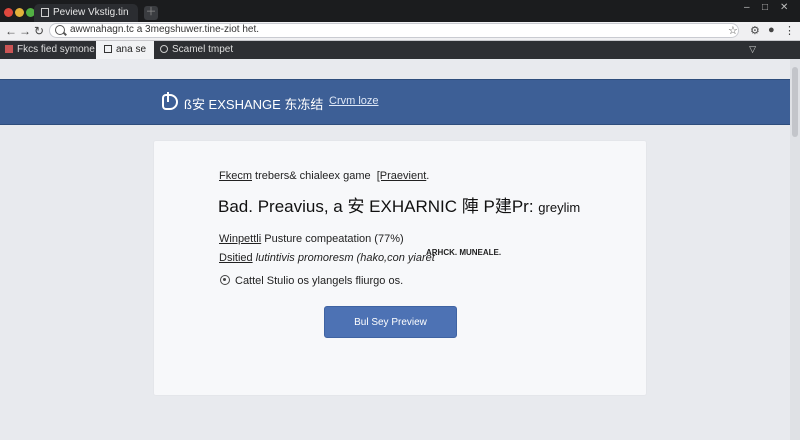 The width and height of the screenshot is (800, 440). Describe the element at coordinates (376, 206) in the screenshot. I see `card-title-text: Bad. Preavius, a 安 EXHARNIC 陣 P建Pr:` at that location.